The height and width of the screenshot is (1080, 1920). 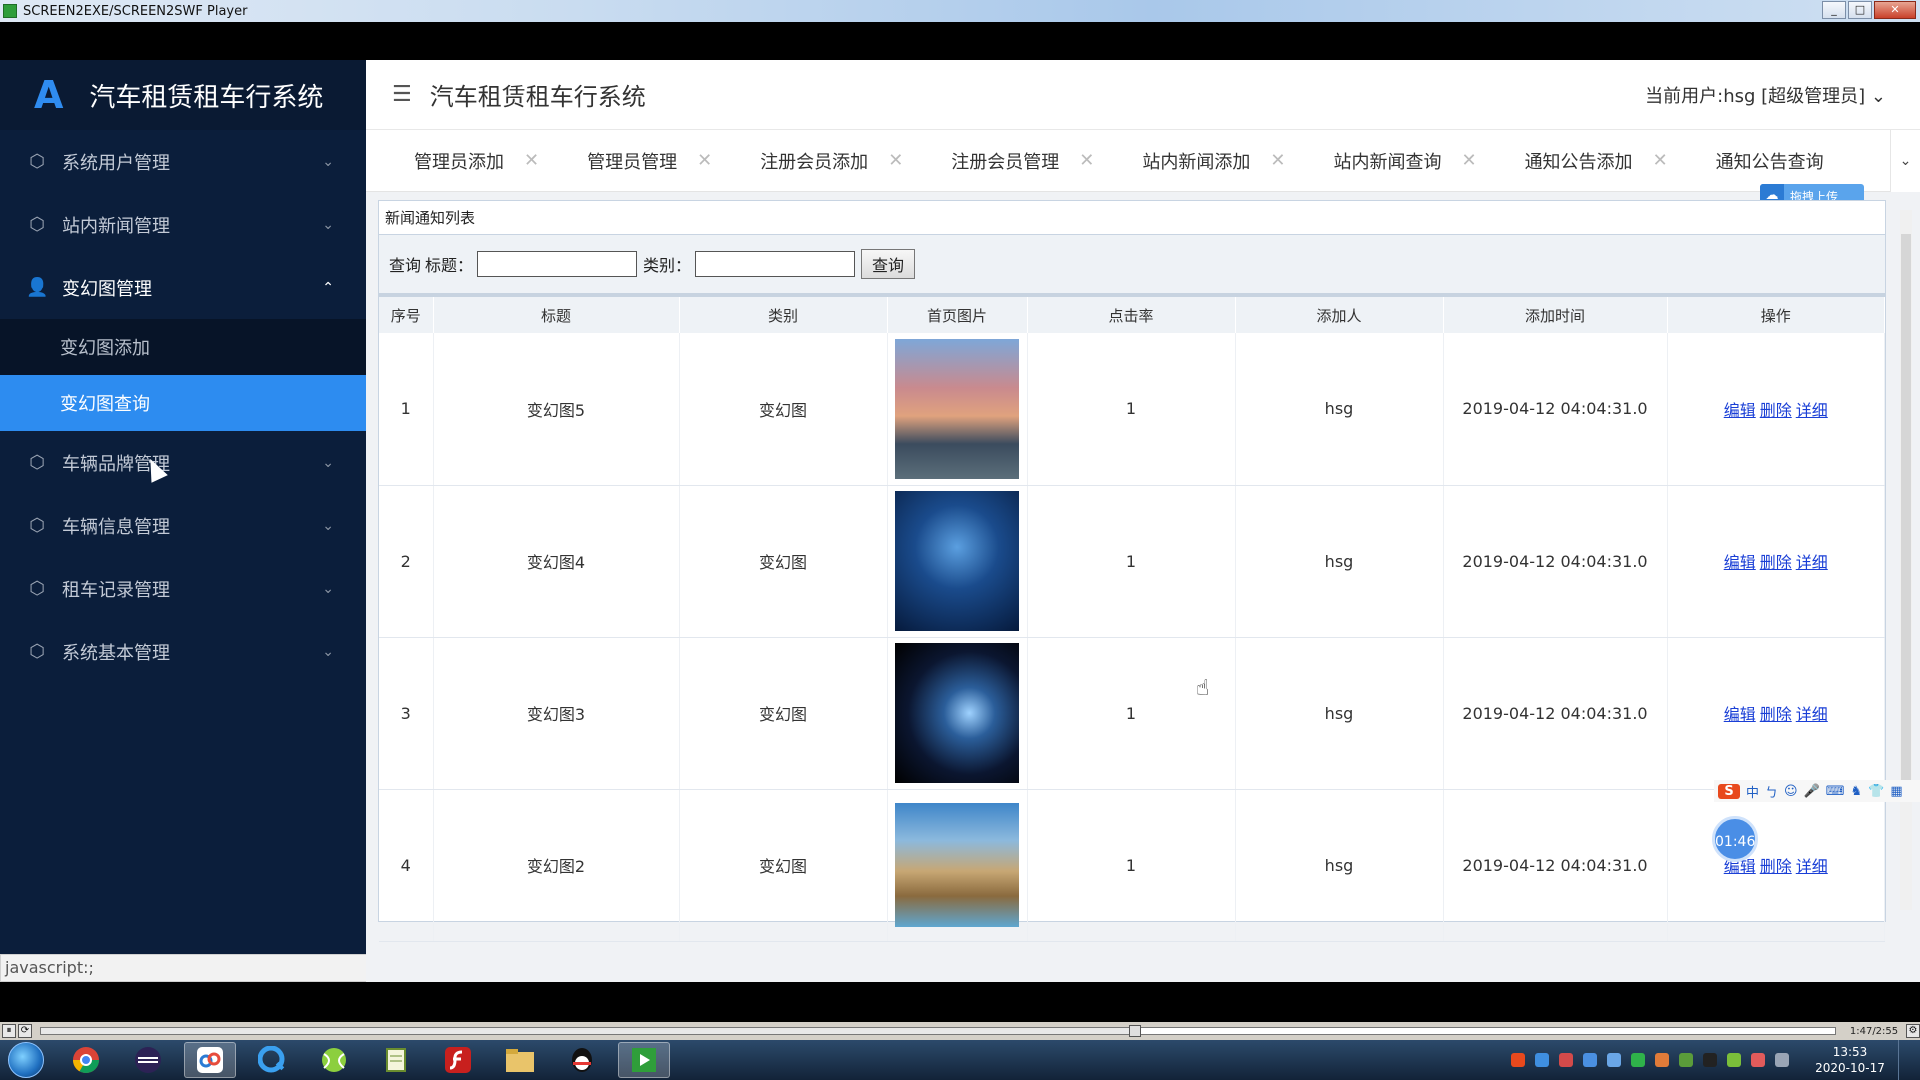 I want to click on cube-icon: ⬡, so click(x=37, y=651).